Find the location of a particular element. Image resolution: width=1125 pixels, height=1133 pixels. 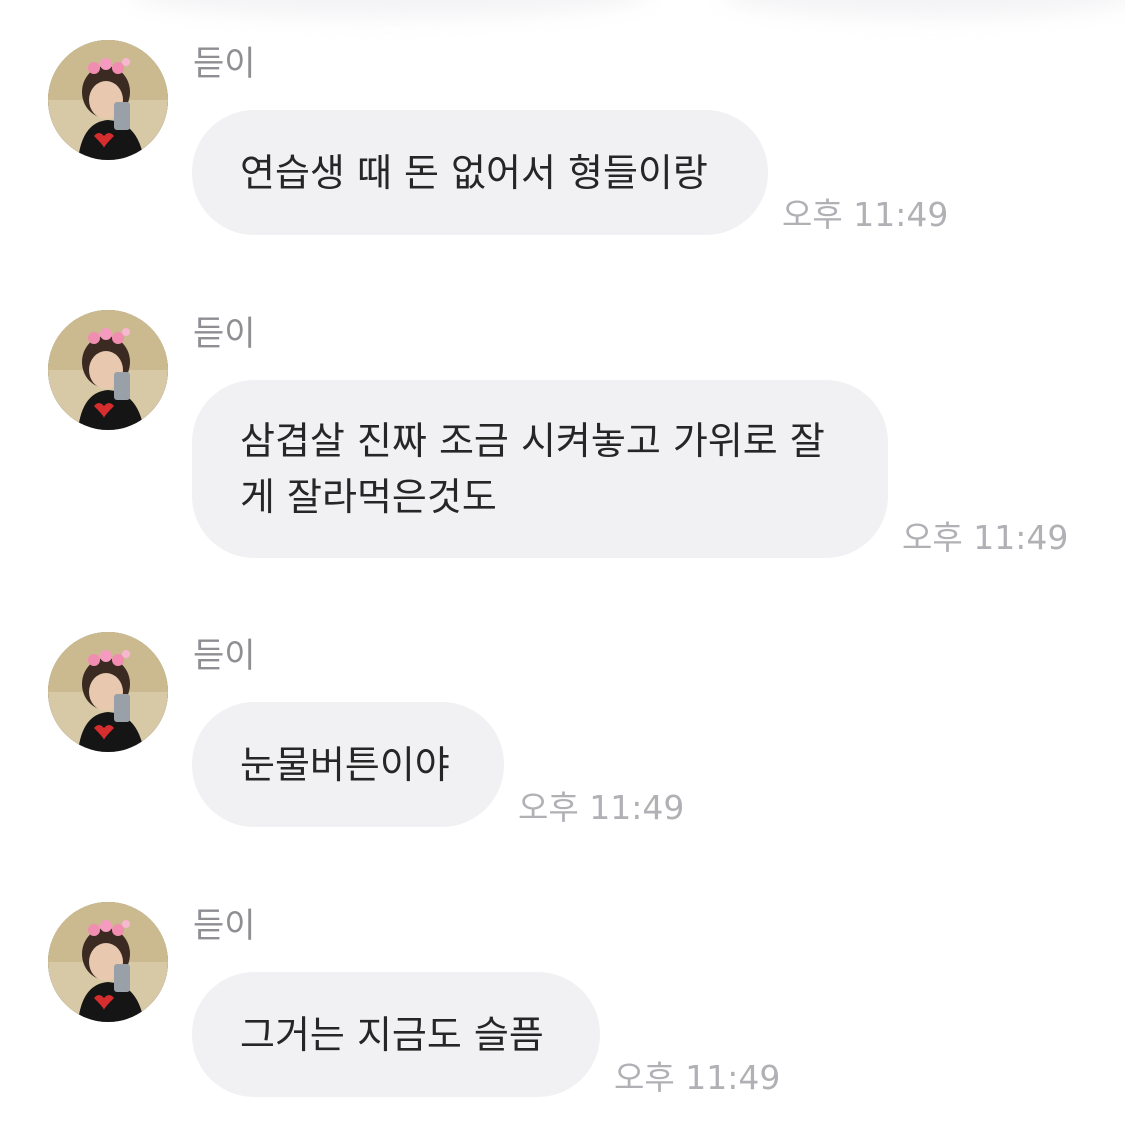

message-bubble: 그거는 지금도 슬픔 is located at coordinates (396, 1034).